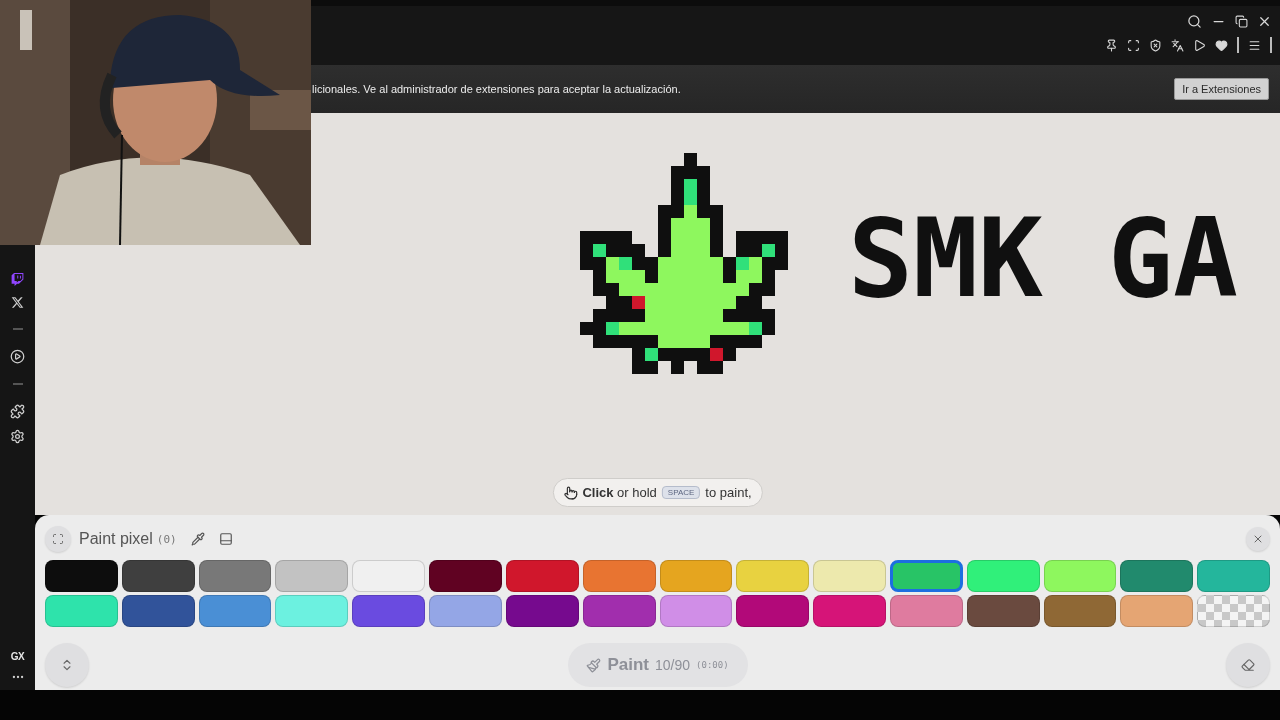 The width and height of the screenshot is (1280, 720). What do you see at coordinates (67, 665) in the screenshot?
I see `toggle-button` at bounding box center [67, 665].